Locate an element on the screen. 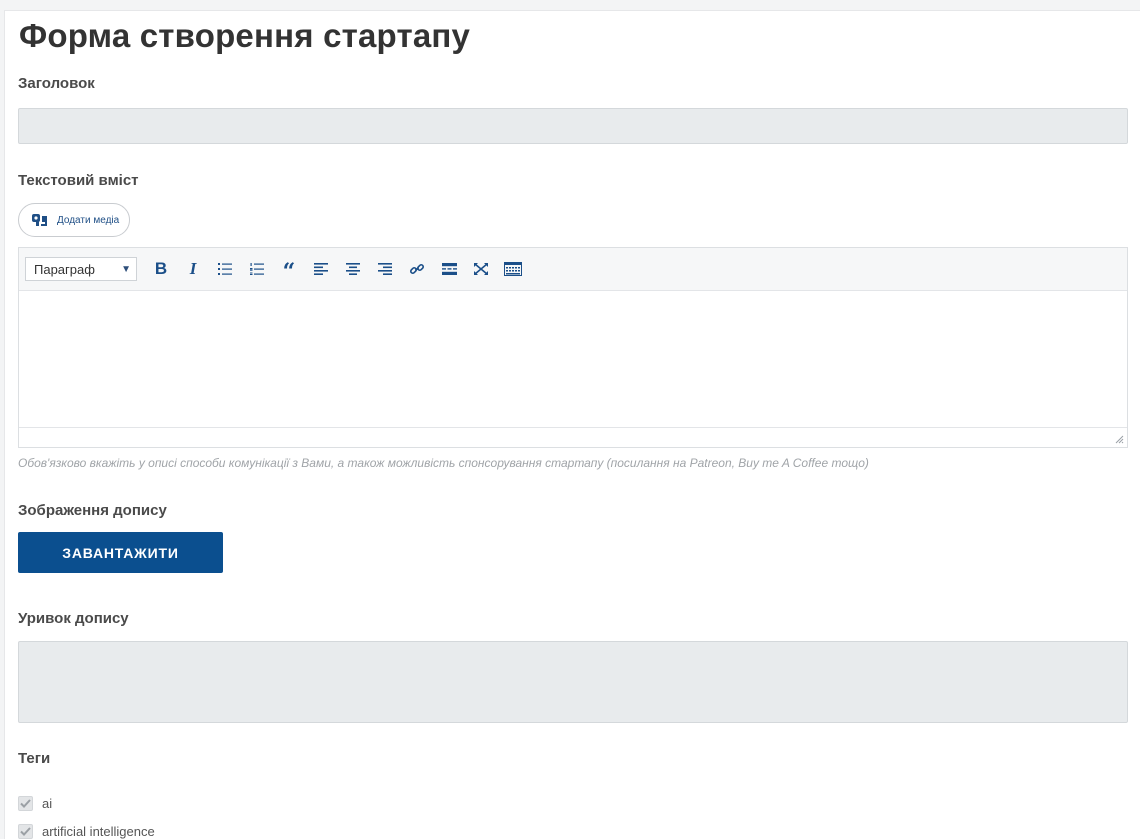 This screenshot has height=839, width=1140. tag-label: ai is located at coordinates (47, 803).